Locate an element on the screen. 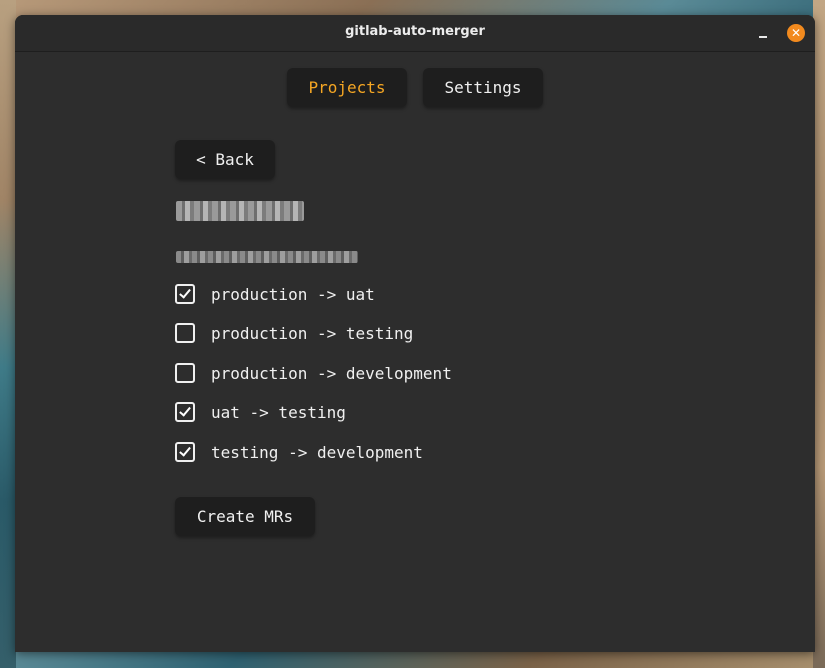 This screenshot has height=668, width=825. branch-option-uat-testing: uat -> testing is located at coordinates (260, 412).